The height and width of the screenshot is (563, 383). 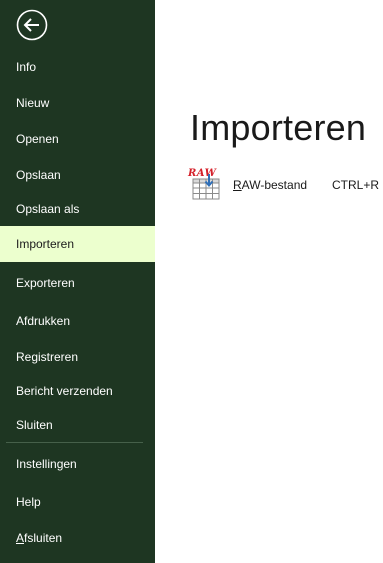 I want to click on option-label-rest: AW-bestand, so click(x=274, y=185).